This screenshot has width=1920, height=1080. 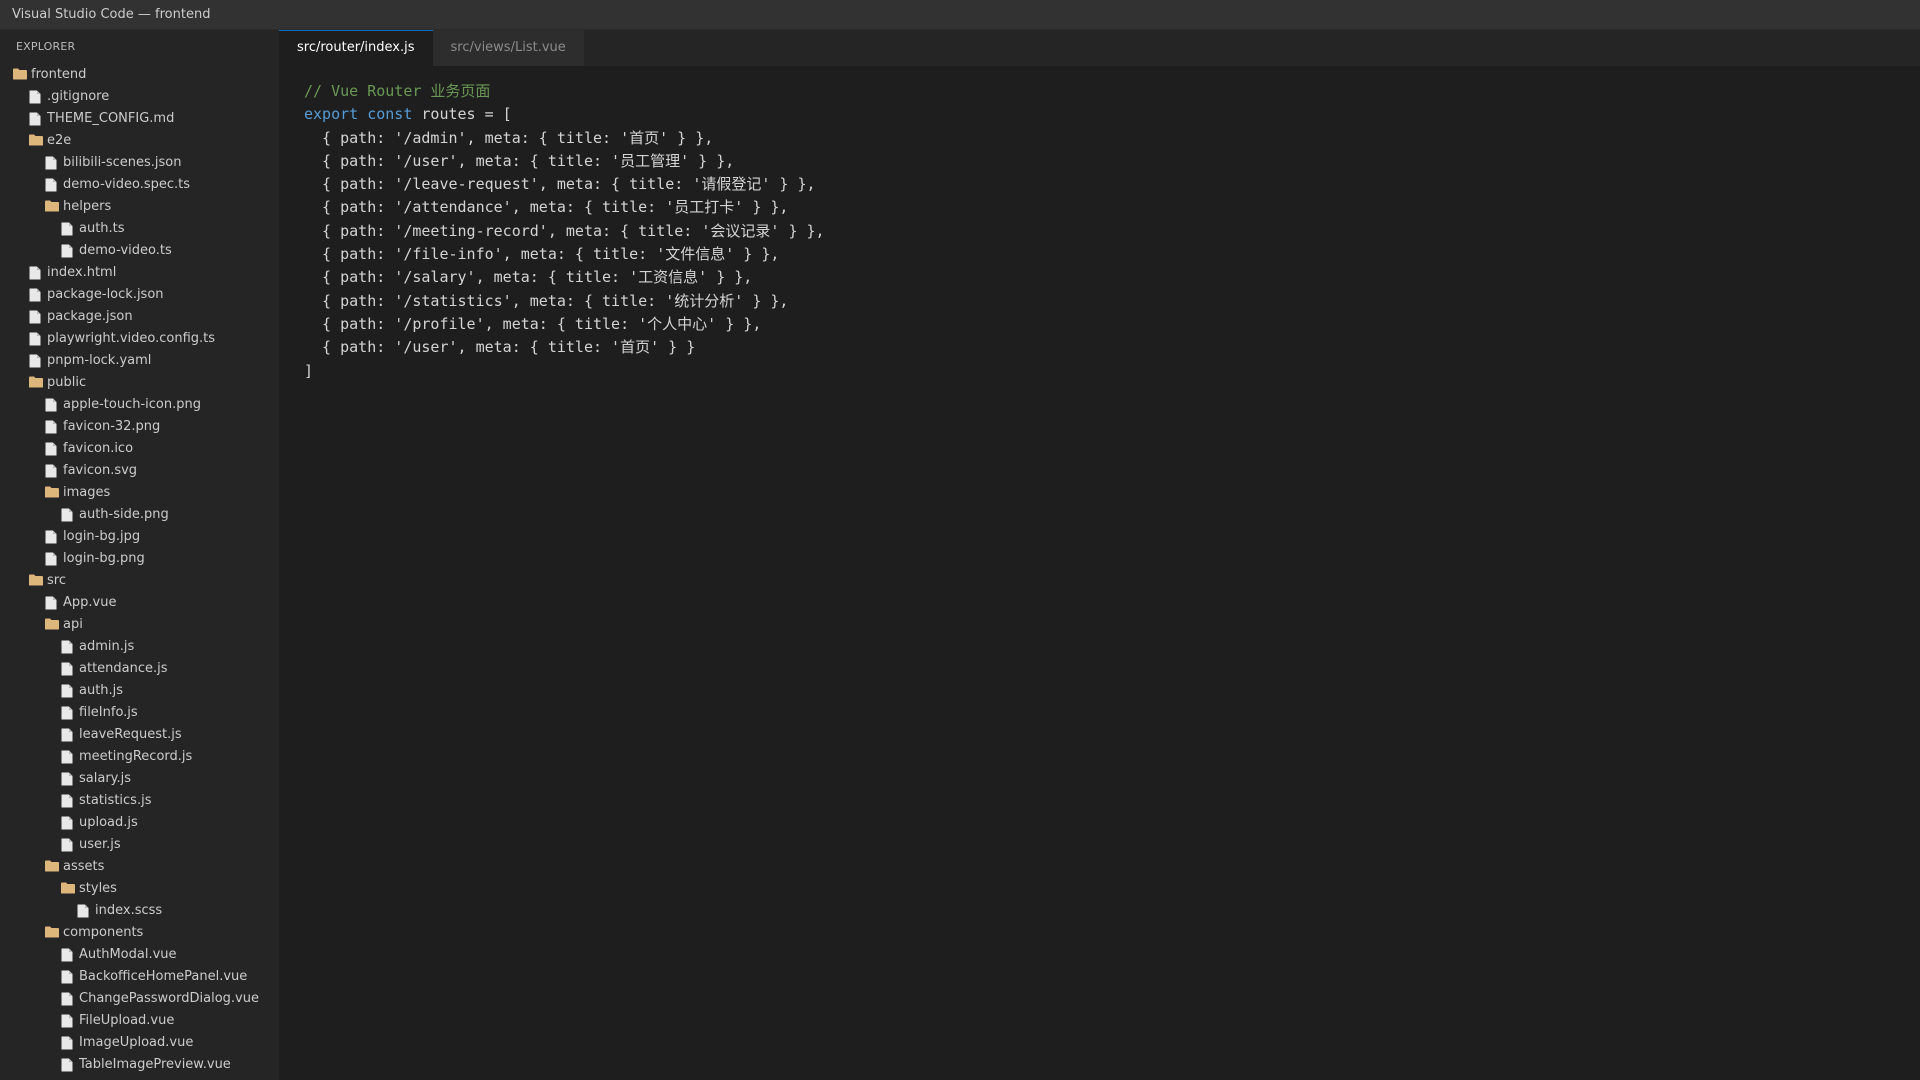 I want to click on tree-file: attendance.js, so click(x=139, y=669).